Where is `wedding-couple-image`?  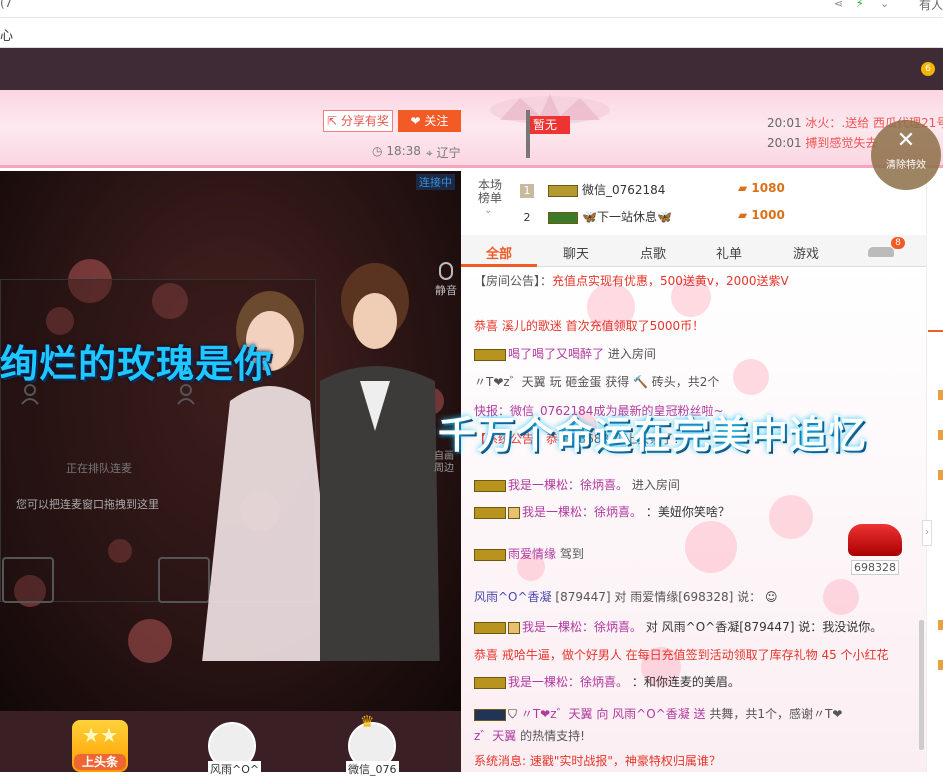 wedding-couple-image is located at coordinates (321, 462).